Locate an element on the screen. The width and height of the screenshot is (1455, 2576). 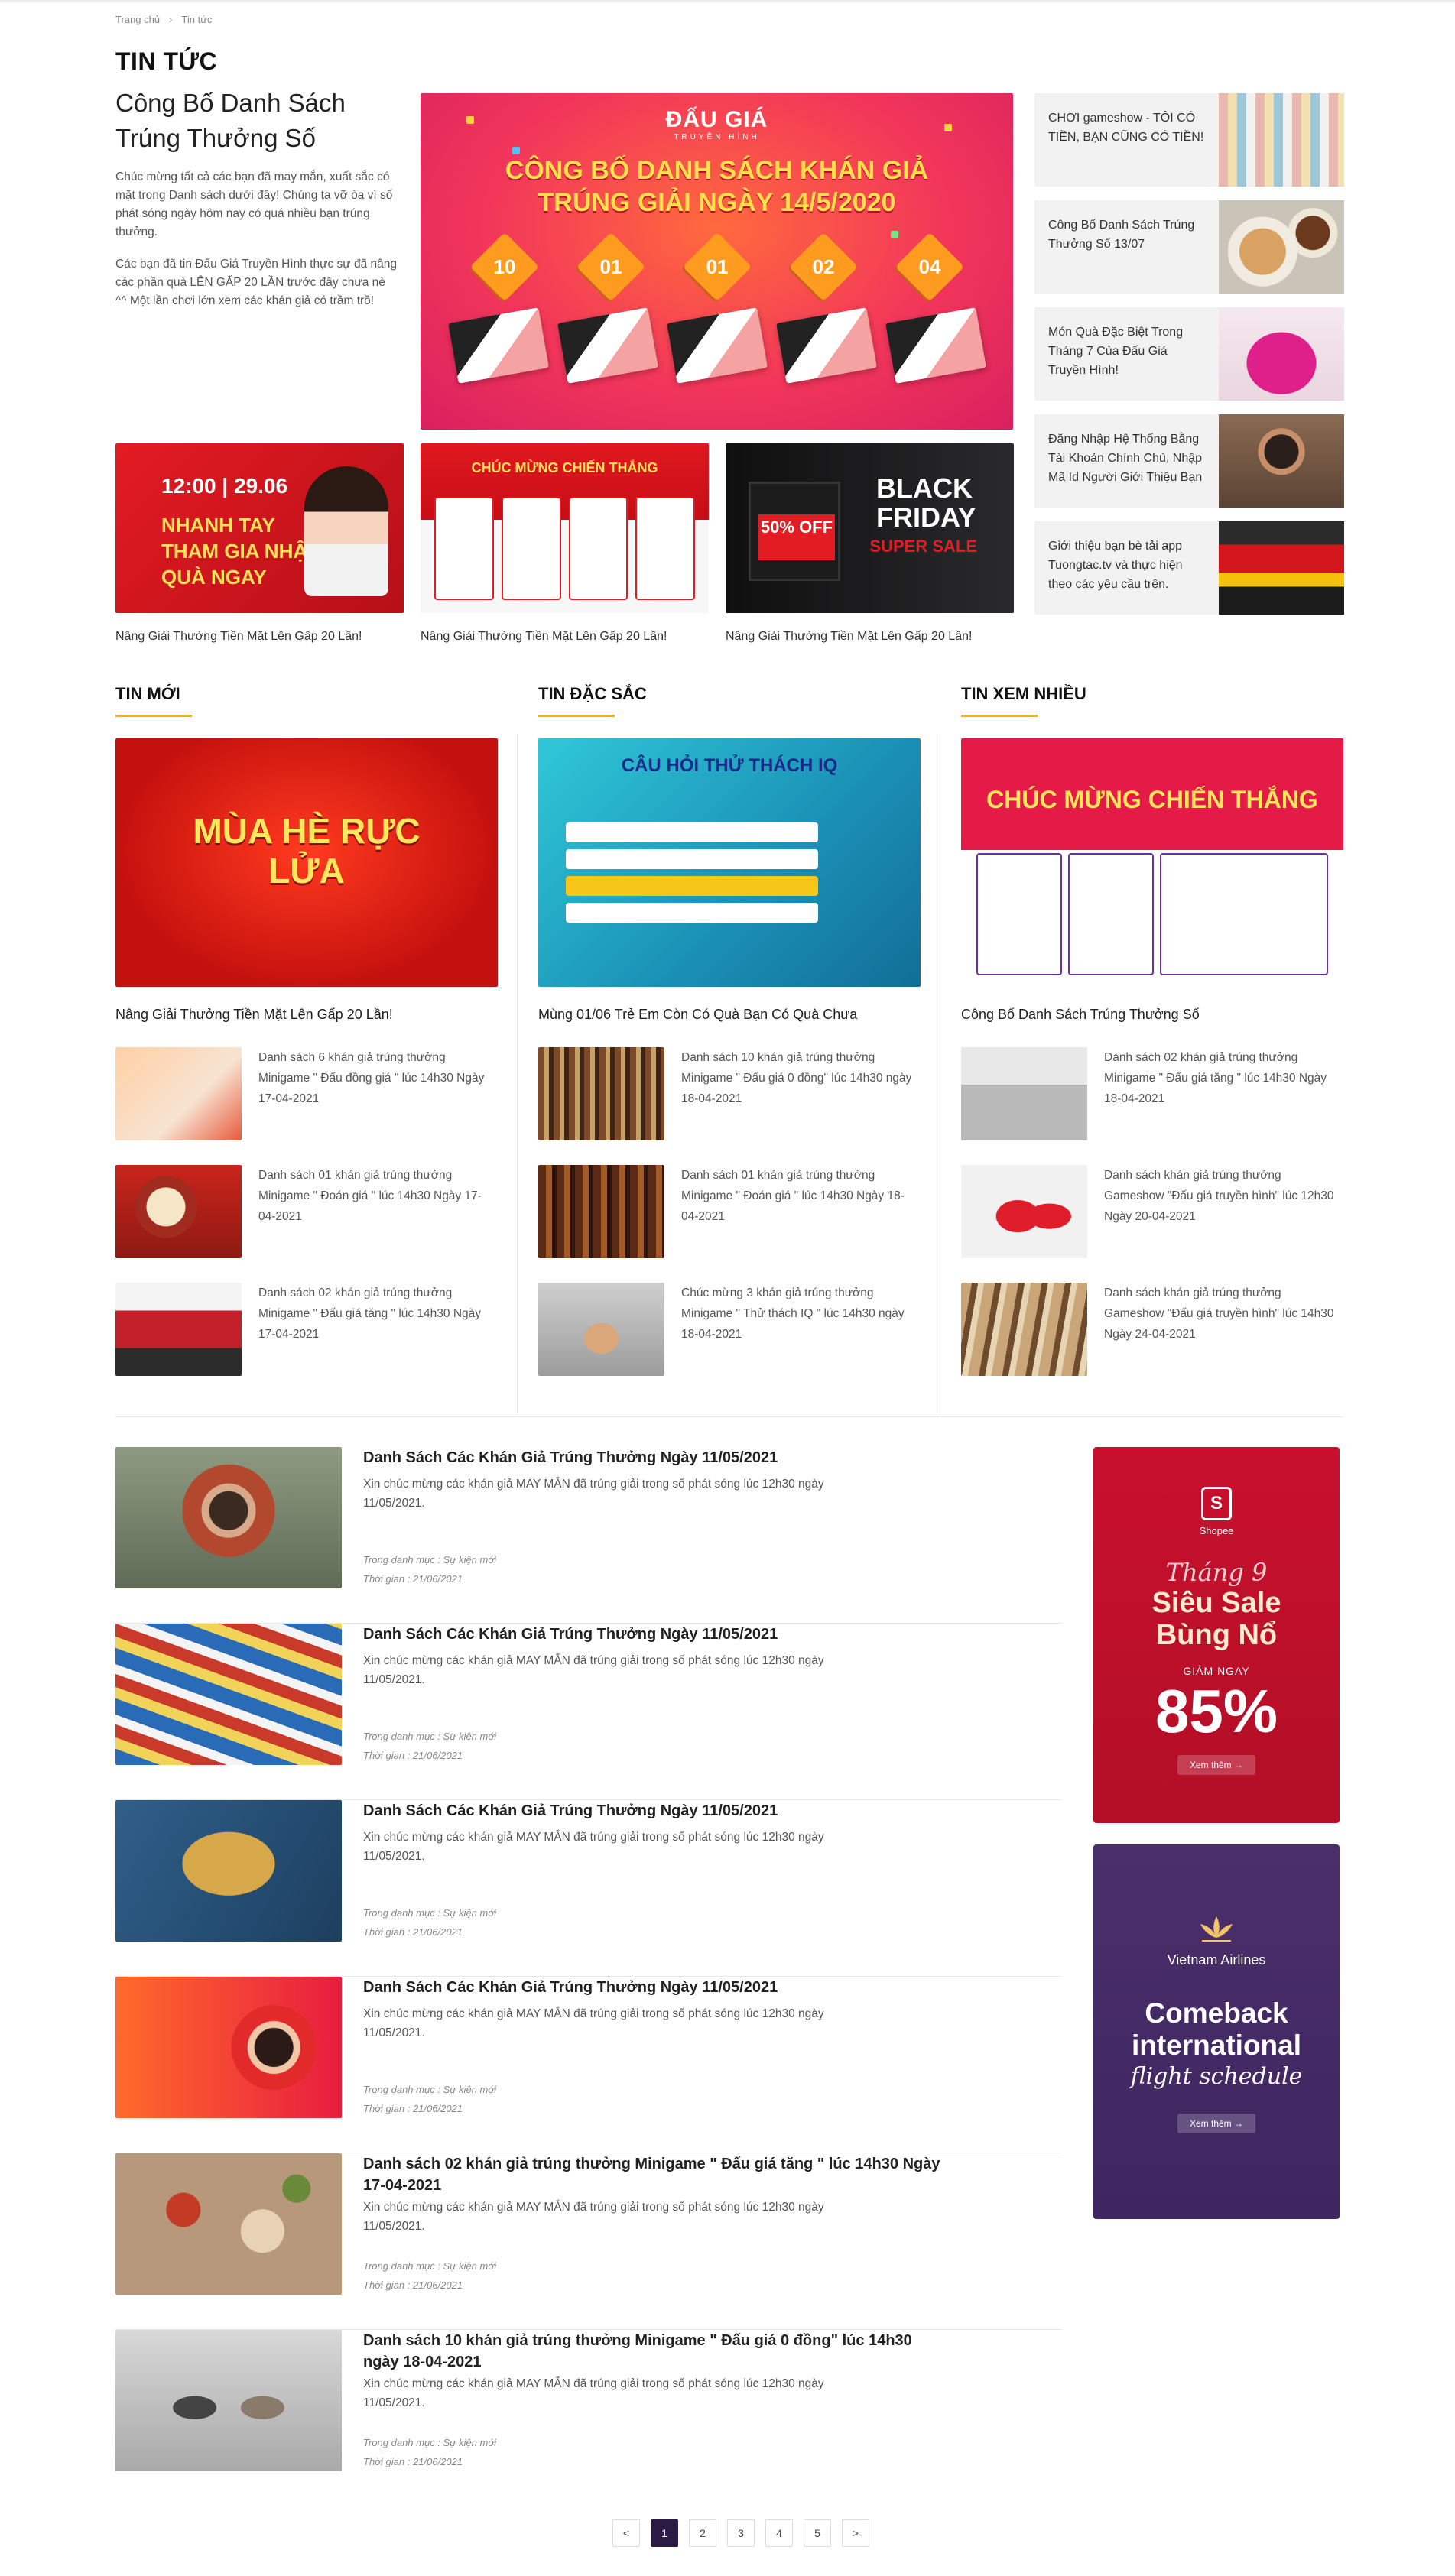
mini-banner-text: CHÚC MỪNG CHIẾN THẮNG is located at coordinates (564, 468).